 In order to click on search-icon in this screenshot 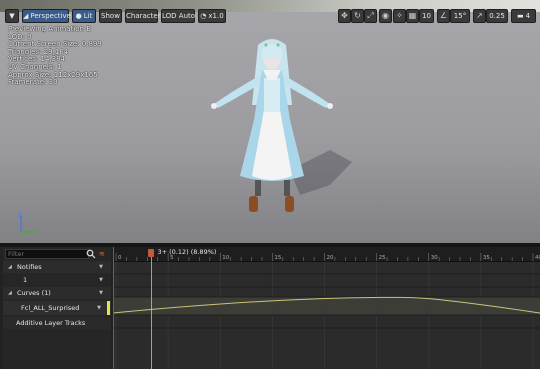, I will do `click(91, 254)`.